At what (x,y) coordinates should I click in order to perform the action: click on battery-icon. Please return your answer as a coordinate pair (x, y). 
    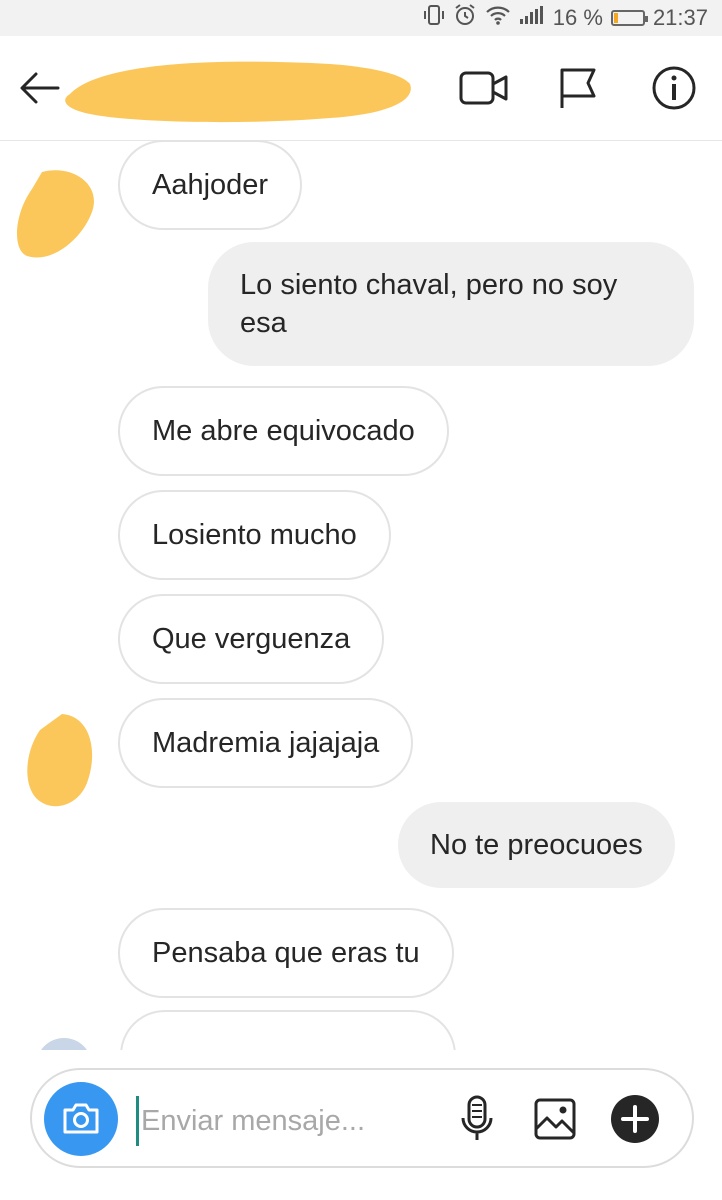
    Looking at the image, I should click on (629, 18).